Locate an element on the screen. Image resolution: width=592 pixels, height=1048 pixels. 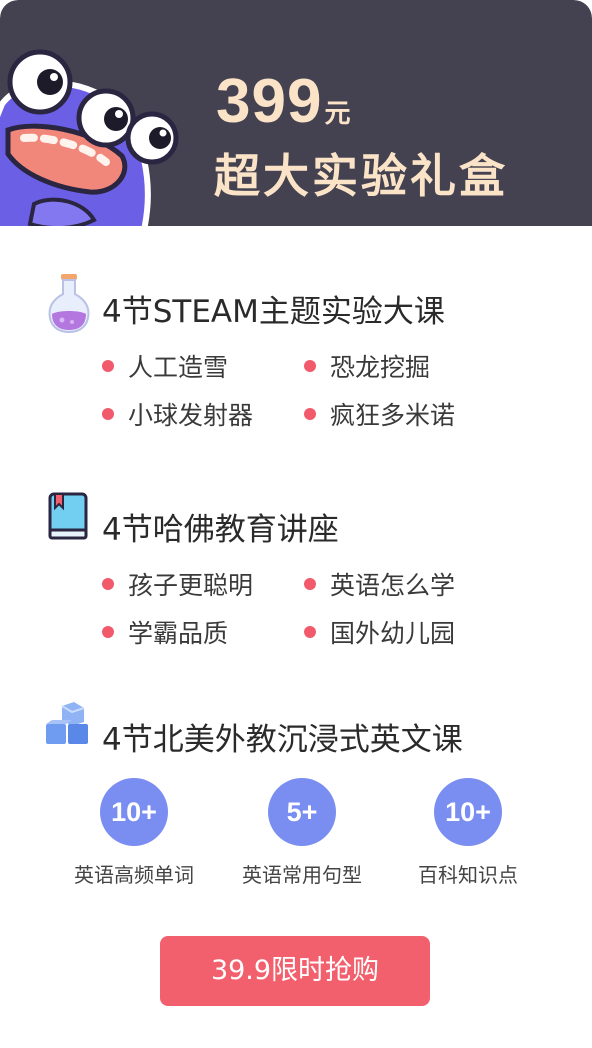
stat-label: 英语高频单词 is located at coordinates (134, 875).